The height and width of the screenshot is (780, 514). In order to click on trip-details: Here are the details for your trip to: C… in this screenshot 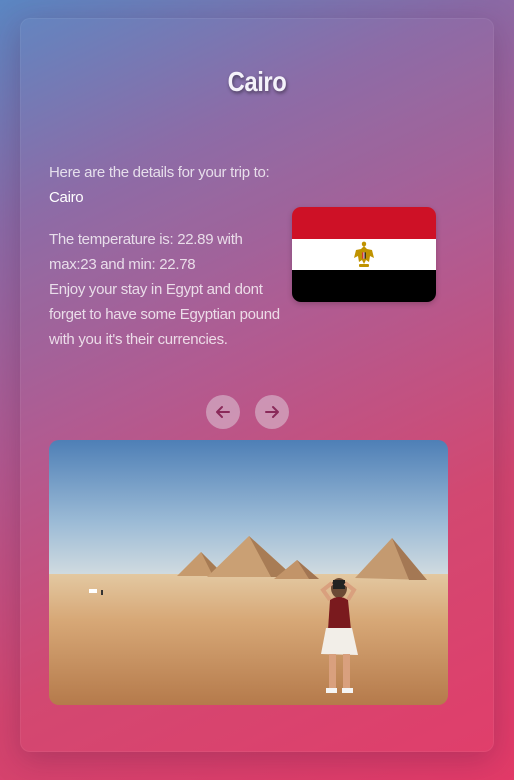, I will do `click(165, 256)`.